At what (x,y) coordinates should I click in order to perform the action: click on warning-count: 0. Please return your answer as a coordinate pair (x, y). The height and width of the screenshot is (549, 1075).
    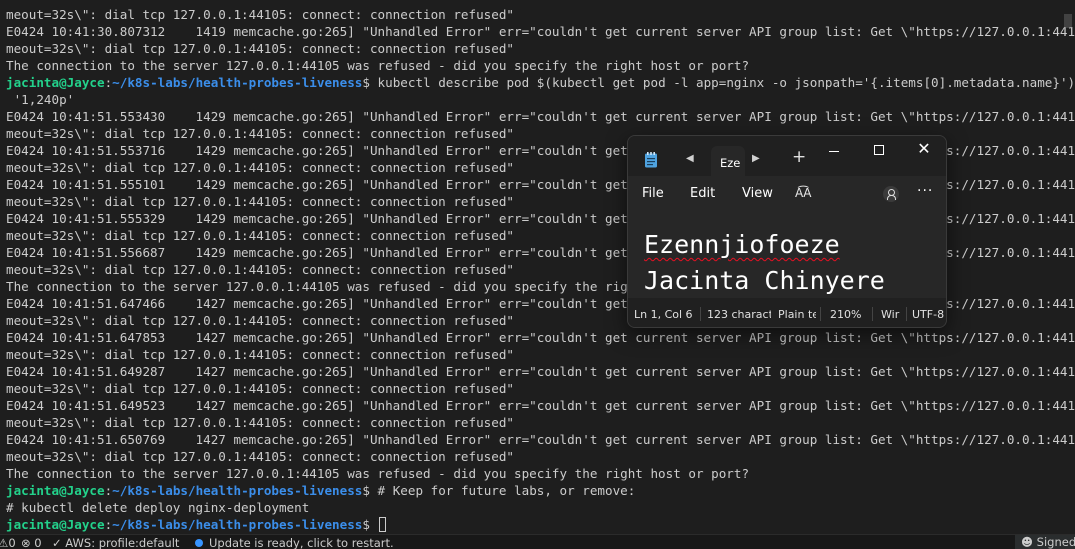
    Looking at the image, I should click on (12, 542).